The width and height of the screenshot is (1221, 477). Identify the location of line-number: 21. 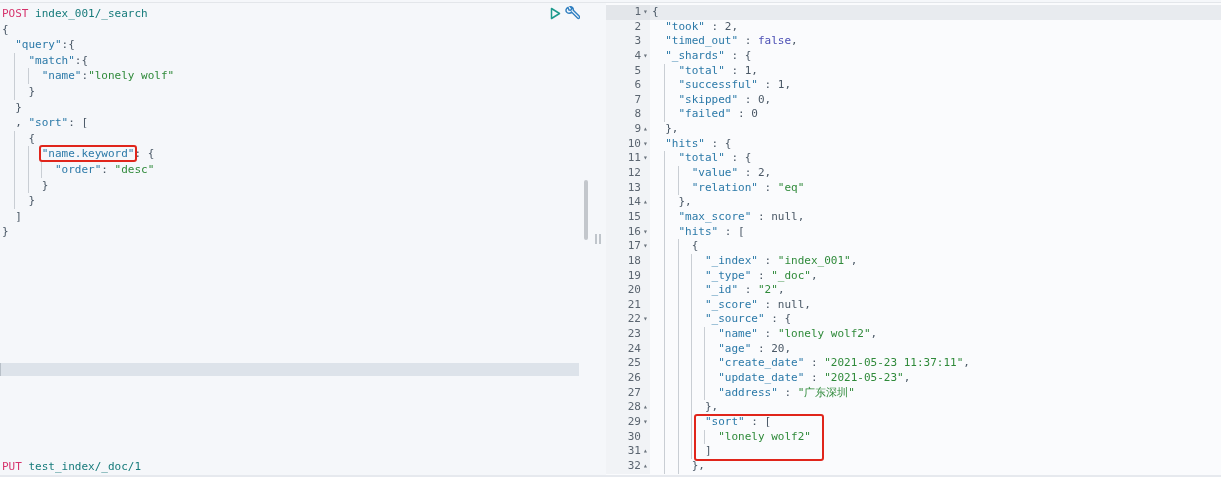
(634, 305).